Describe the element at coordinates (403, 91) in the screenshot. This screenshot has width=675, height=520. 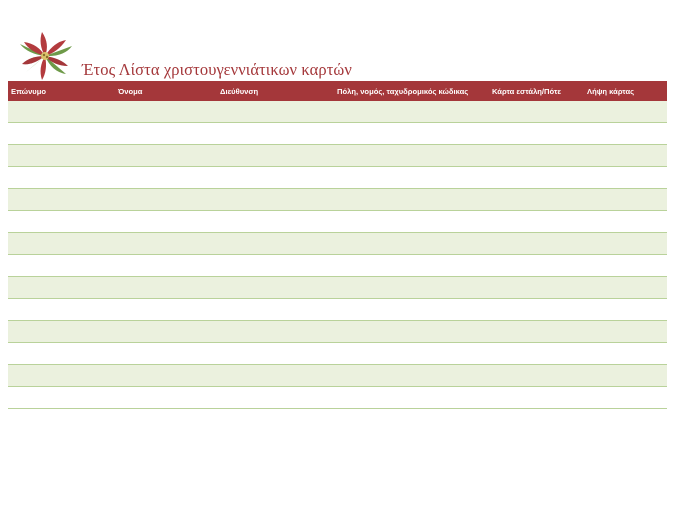
I see `column-header-city-state-zip: Πόλη, νομός, ταχυδρομικός κώδικας` at that location.